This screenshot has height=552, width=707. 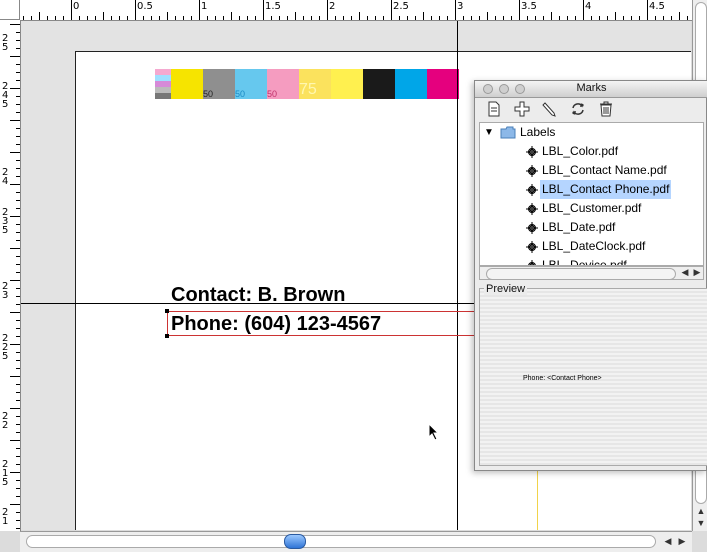 I want to click on tree-item-label: LBL_Contact Phone.pdf, so click(x=606, y=189).